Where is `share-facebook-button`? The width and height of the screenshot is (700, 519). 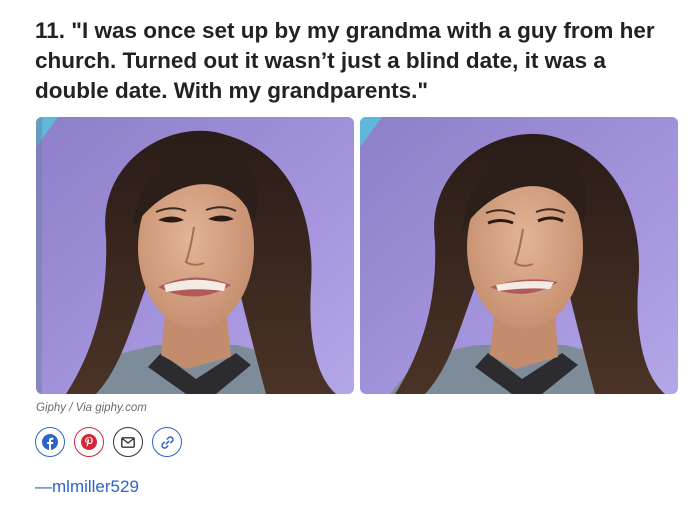 share-facebook-button is located at coordinates (50, 442).